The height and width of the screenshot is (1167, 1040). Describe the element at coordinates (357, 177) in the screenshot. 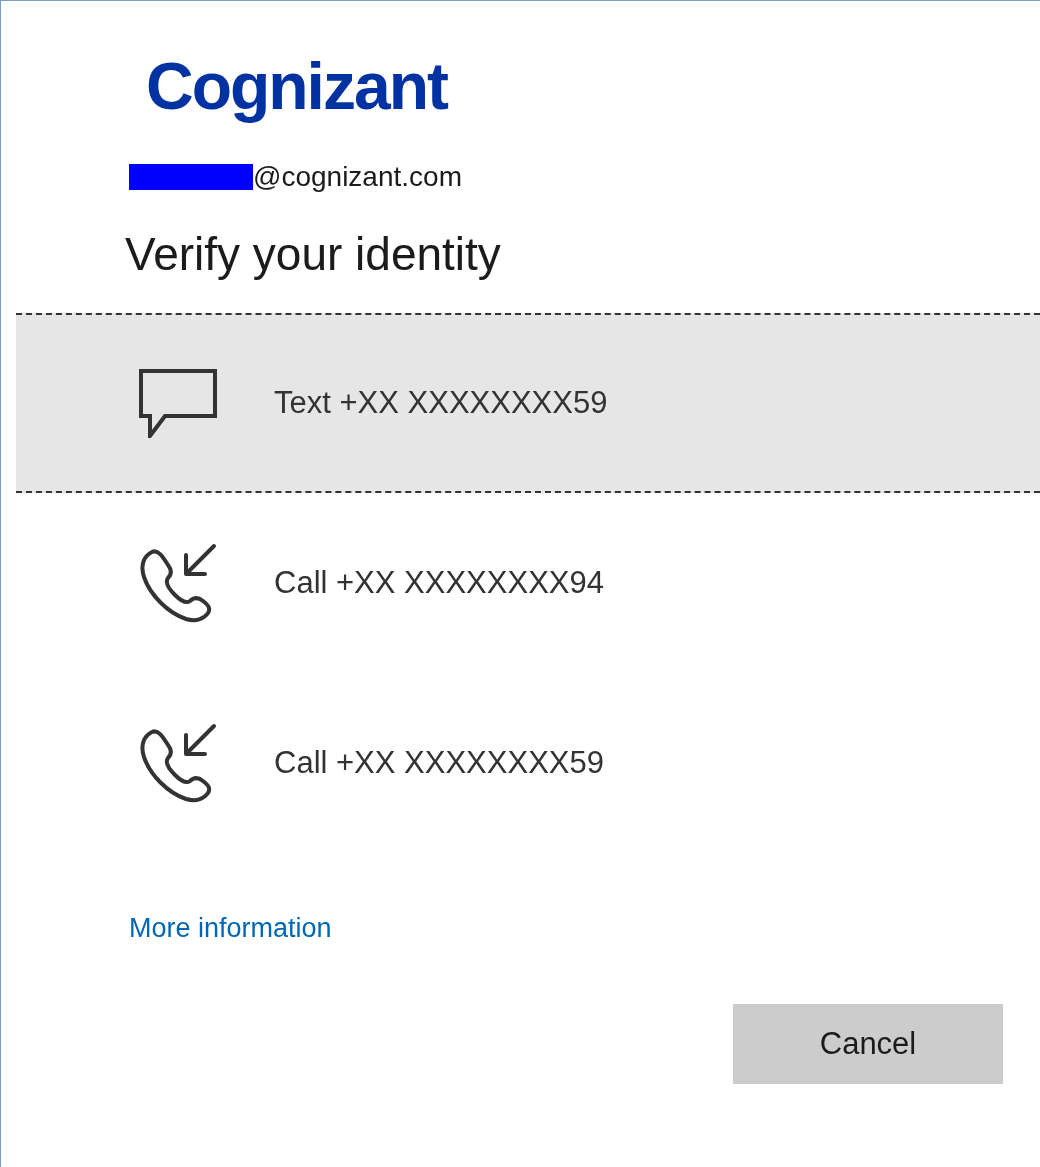

I see `account-email: @cognizant.com` at that location.